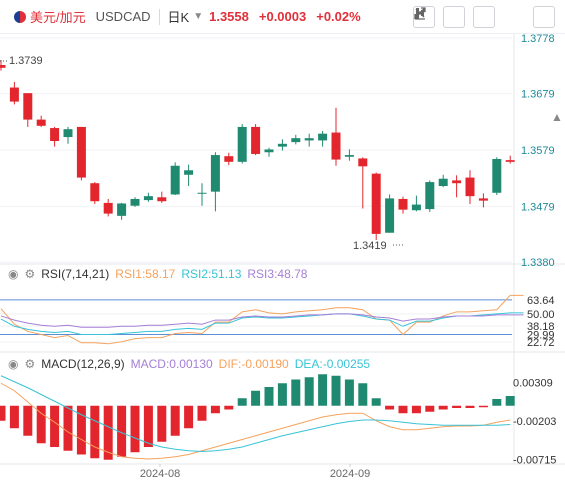 The image size is (565, 486). Describe the element at coordinates (538, 151) in the screenshot. I see `price-tick-label: 1.3579` at that location.